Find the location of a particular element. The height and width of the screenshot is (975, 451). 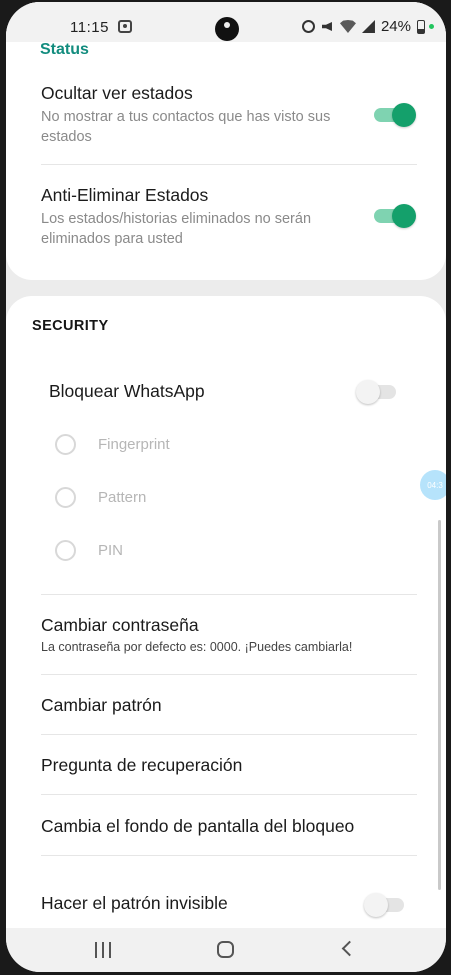

setting-title-anti-delete-status: Anti-Eliminar Estados is located at coordinates (124, 195).